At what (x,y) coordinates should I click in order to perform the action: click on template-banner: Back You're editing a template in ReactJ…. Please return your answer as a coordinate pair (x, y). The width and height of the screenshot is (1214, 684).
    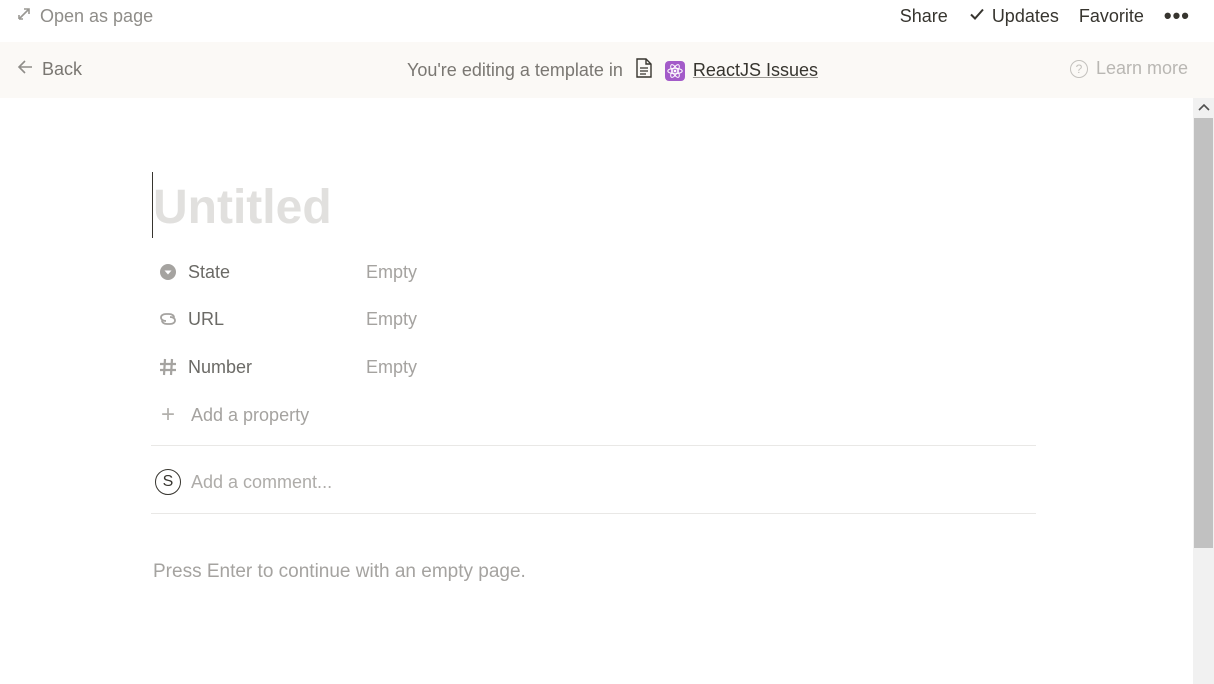
    Looking at the image, I should click on (607, 70).